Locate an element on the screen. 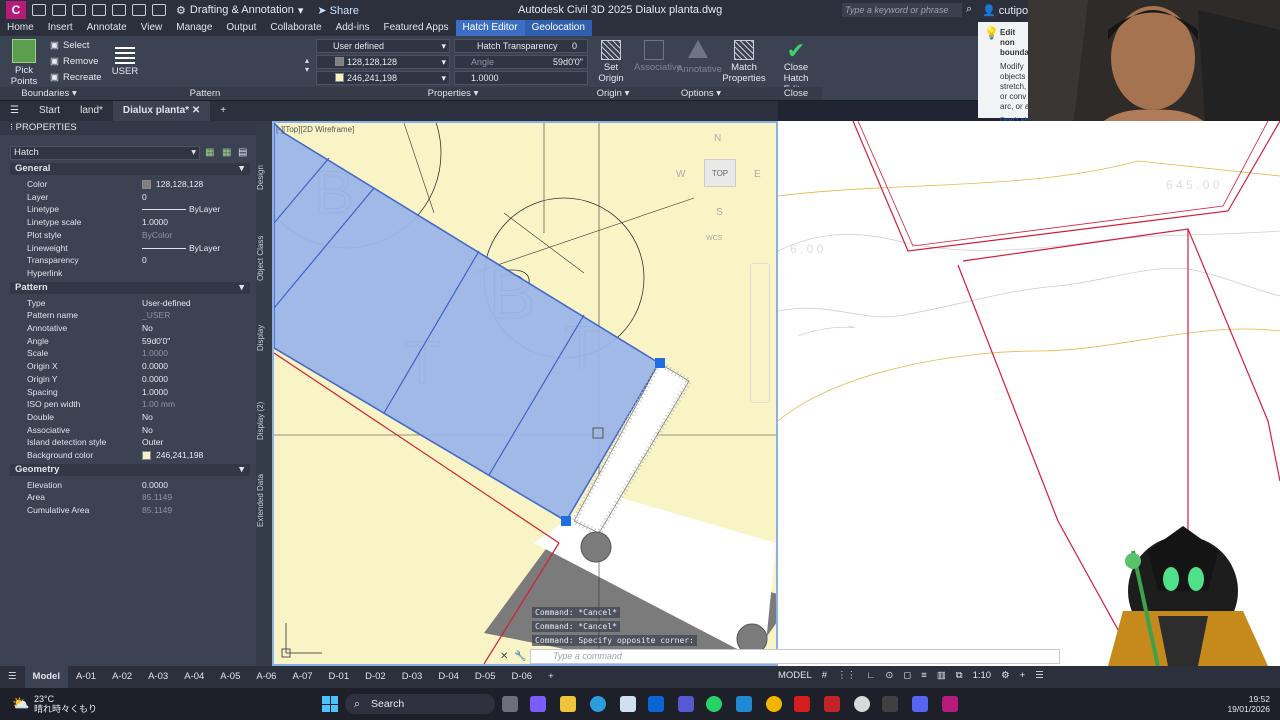 The width and height of the screenshot is (1280, 720). layout-tab: A-03 is located at coordinates (158, 677).